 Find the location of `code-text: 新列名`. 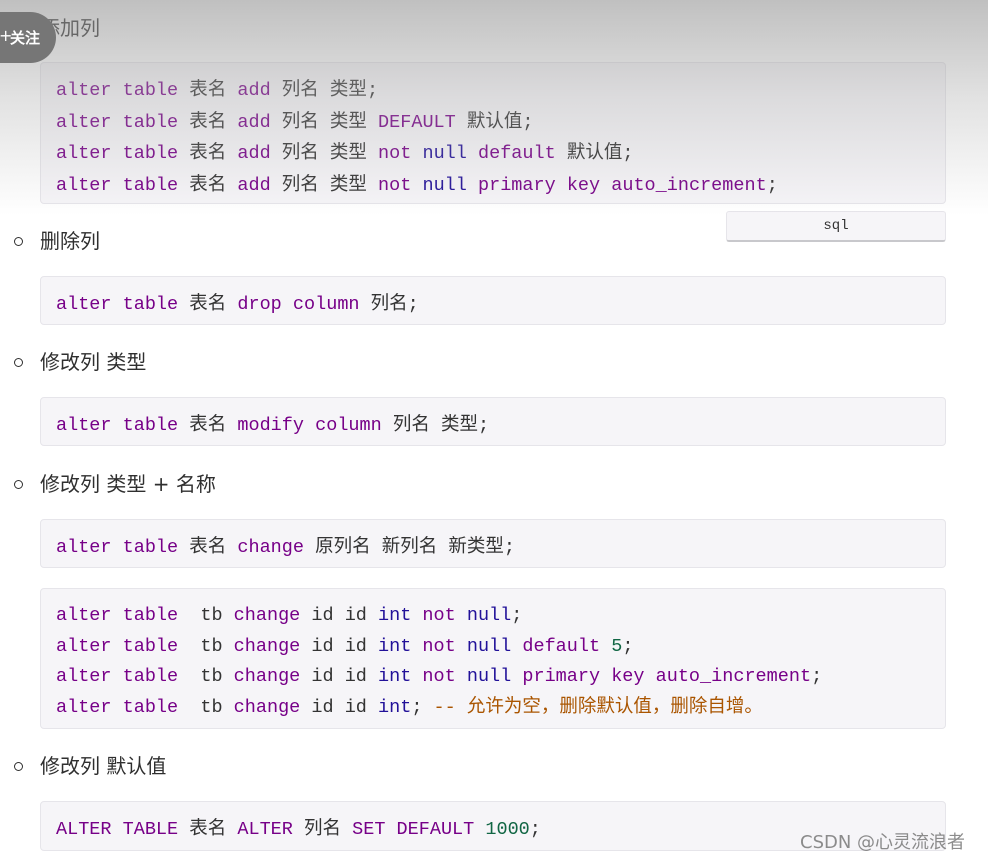

code-text: 新列名 is located at coordinates (409, 546).